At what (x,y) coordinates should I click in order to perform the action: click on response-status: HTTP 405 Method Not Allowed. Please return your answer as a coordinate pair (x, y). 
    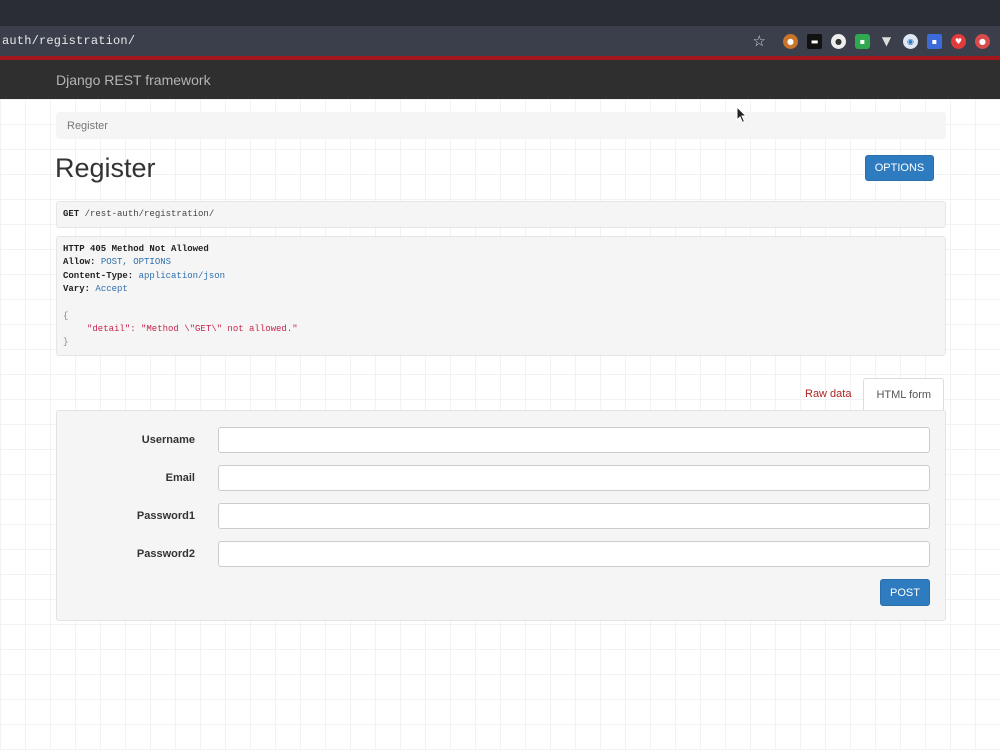
    Looking at the image, I should click on (136, 249).